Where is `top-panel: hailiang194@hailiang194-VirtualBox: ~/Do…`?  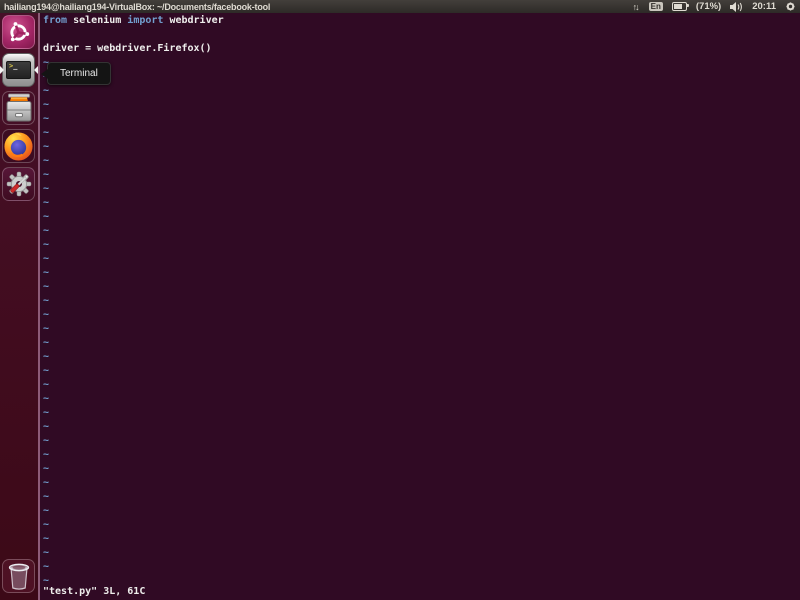 top-panel: hailiang194@hailiang194-VirtualBox: ~/Do… is located at coordinates (400, 6).